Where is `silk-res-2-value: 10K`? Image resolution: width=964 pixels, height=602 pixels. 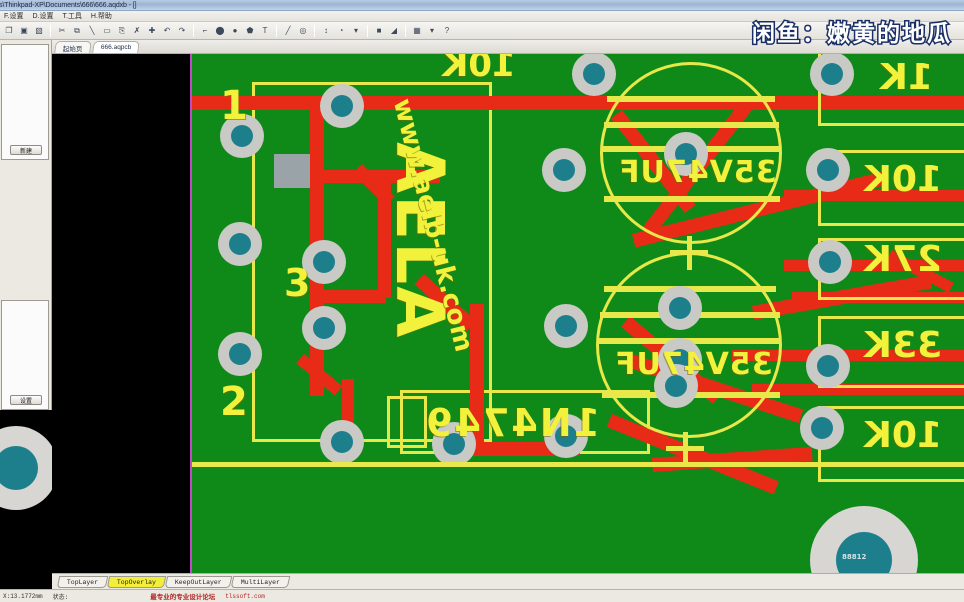
silk-res-2-value: 10K is located at coordinates (903, 179).